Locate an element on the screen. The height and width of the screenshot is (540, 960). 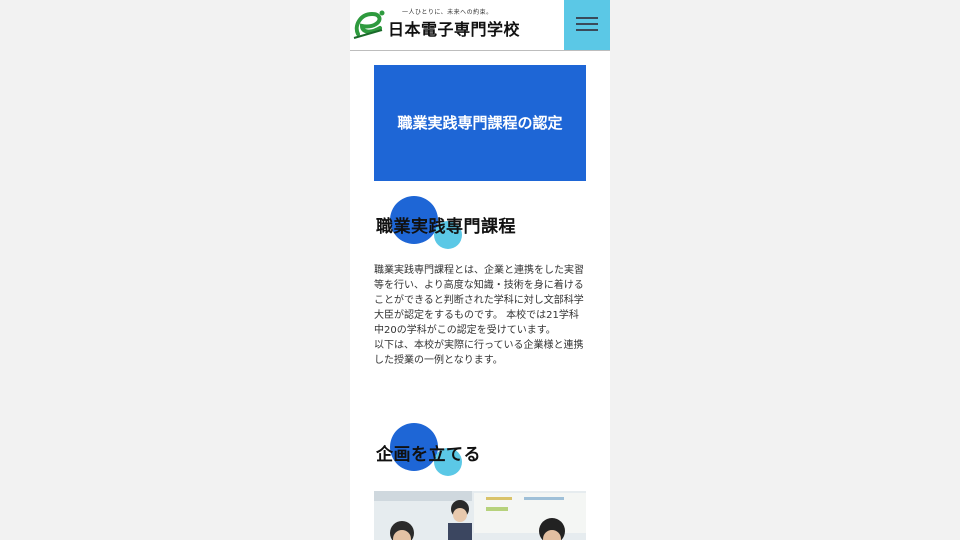
section-heading-1: 職業実践専門課程 is located at coordinates (480, 222).